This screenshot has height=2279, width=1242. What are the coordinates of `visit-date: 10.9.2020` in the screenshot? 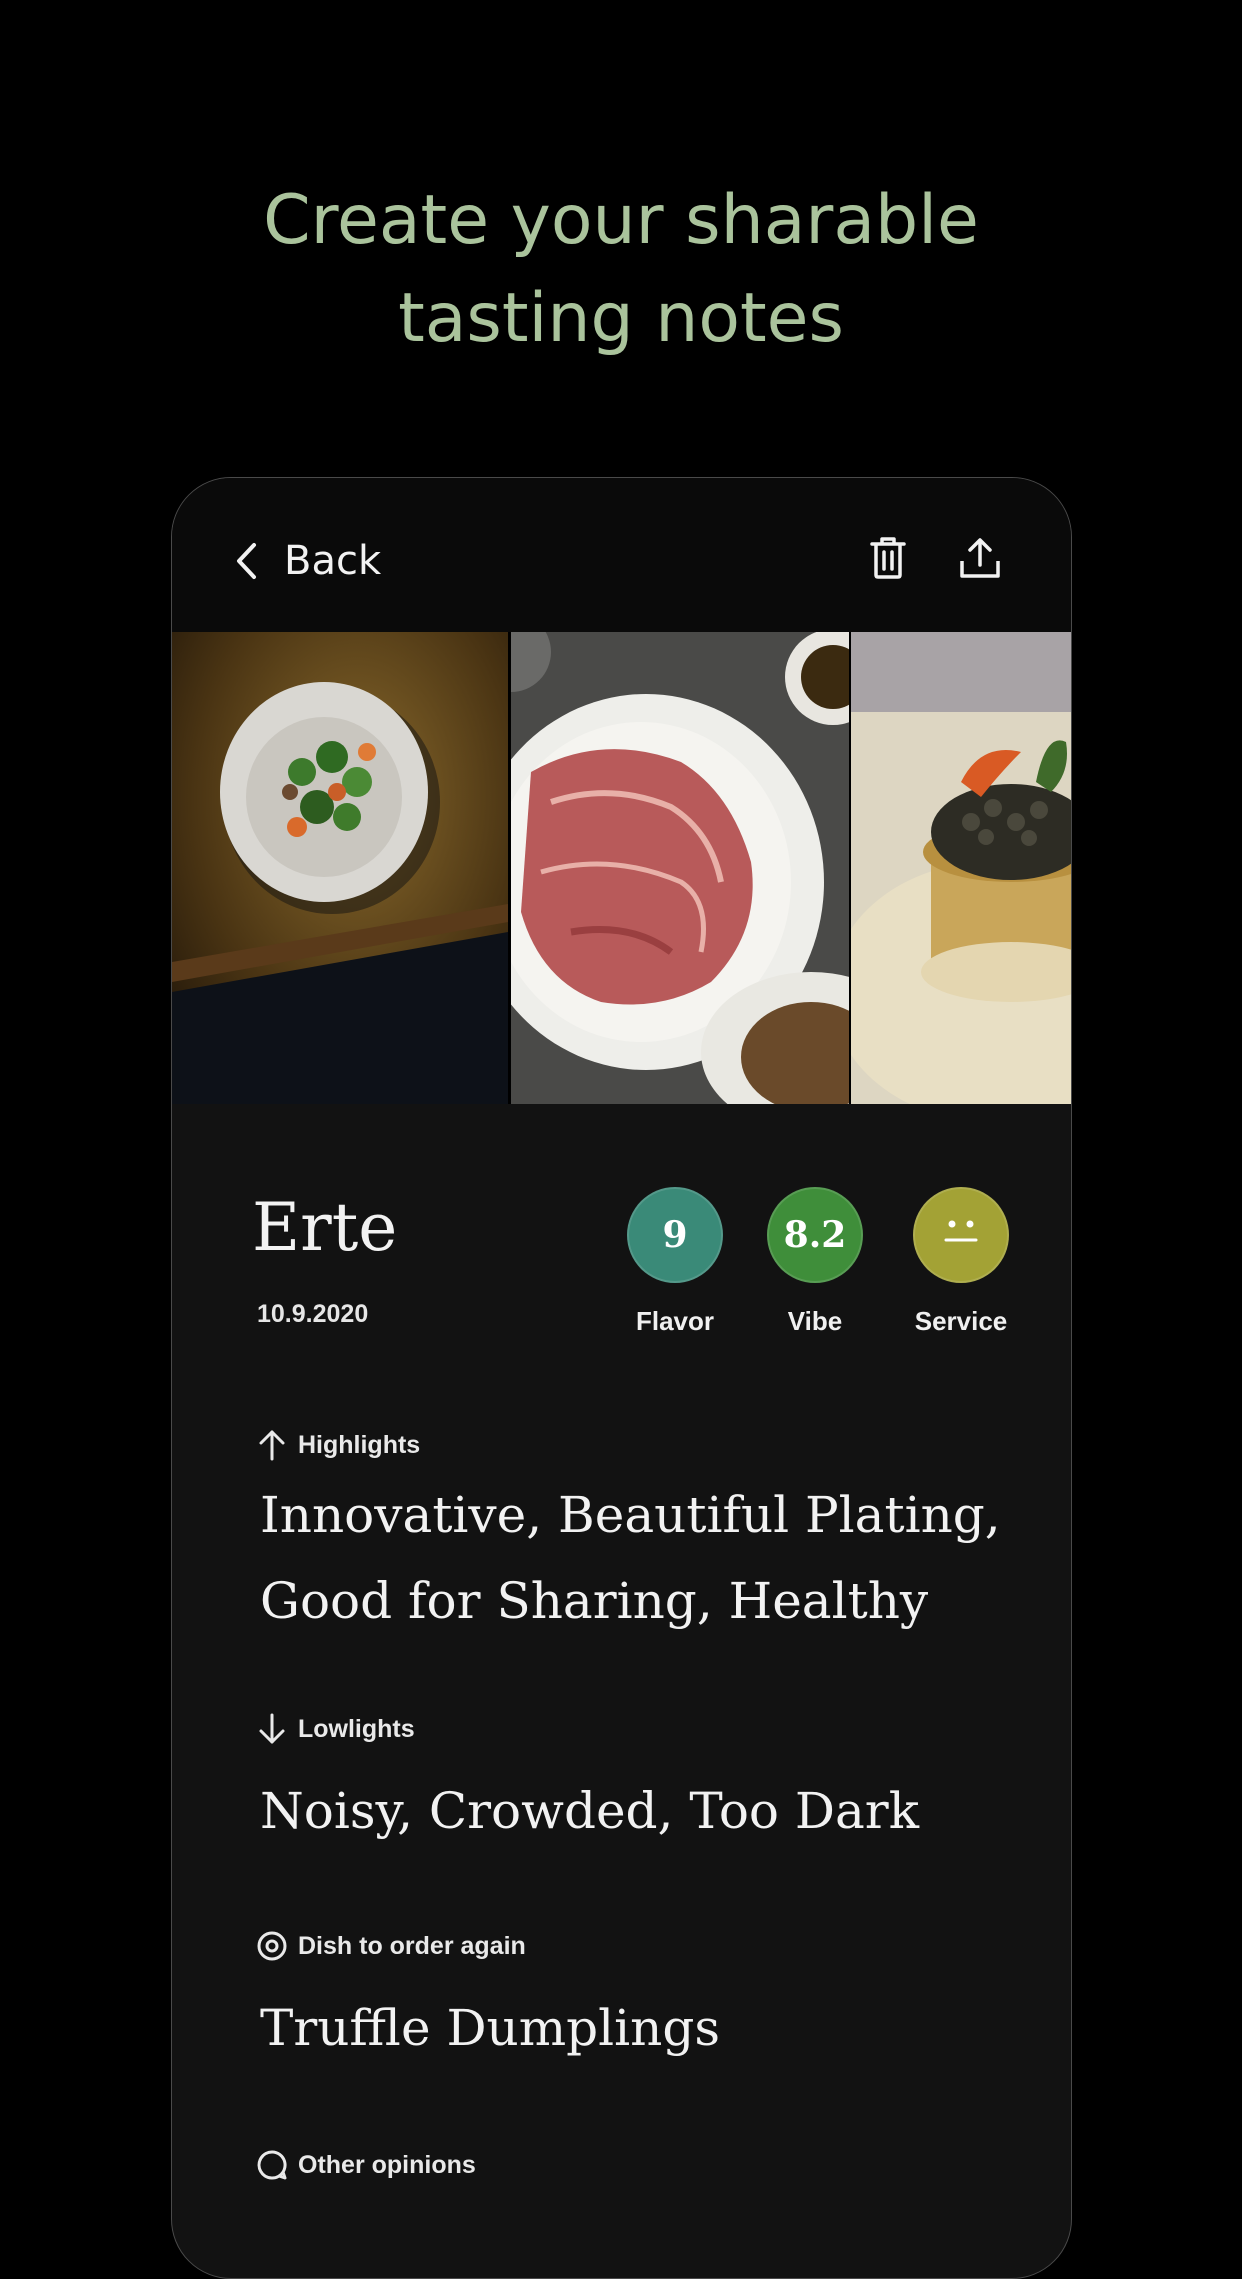 It's located at (313, 1314).